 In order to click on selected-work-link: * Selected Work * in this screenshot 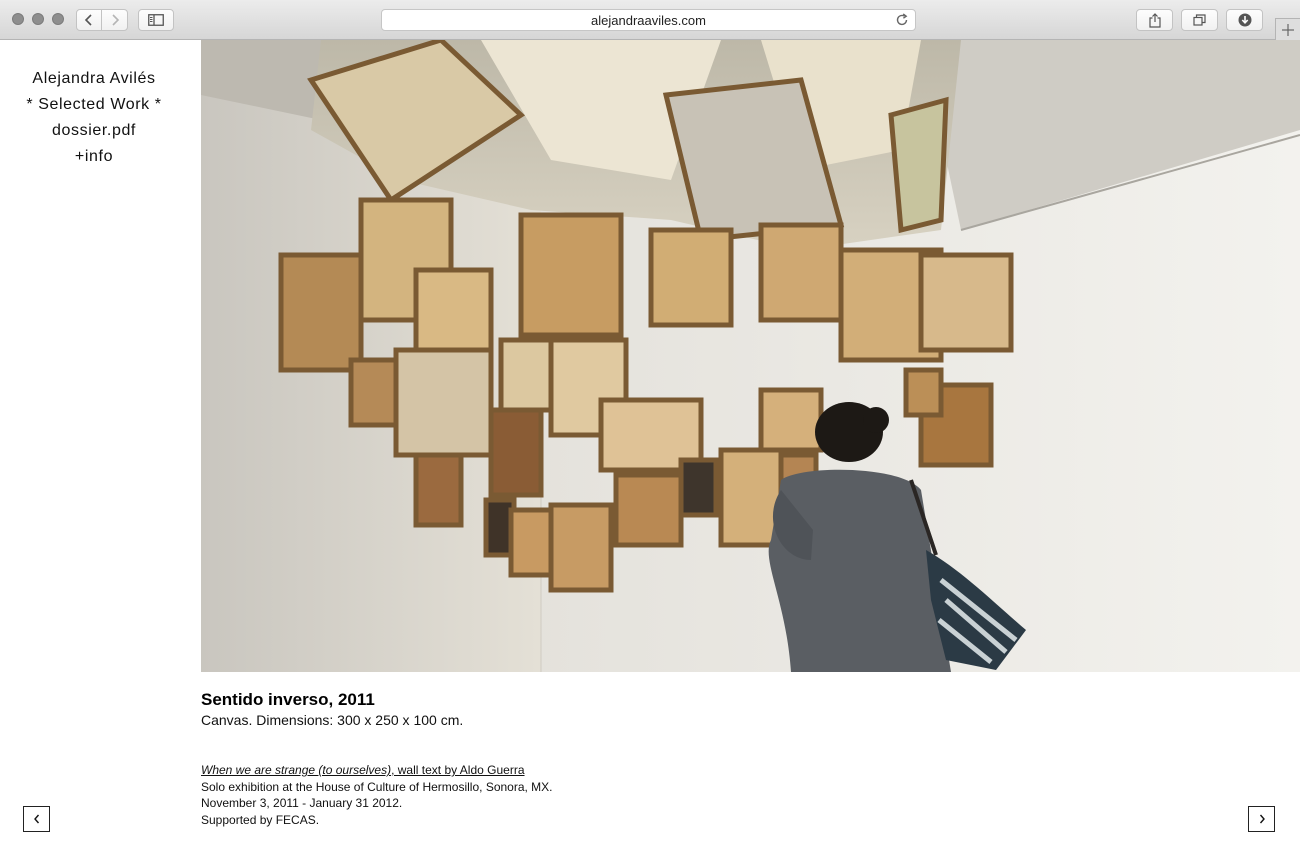, I will do `click(94, 105)`.